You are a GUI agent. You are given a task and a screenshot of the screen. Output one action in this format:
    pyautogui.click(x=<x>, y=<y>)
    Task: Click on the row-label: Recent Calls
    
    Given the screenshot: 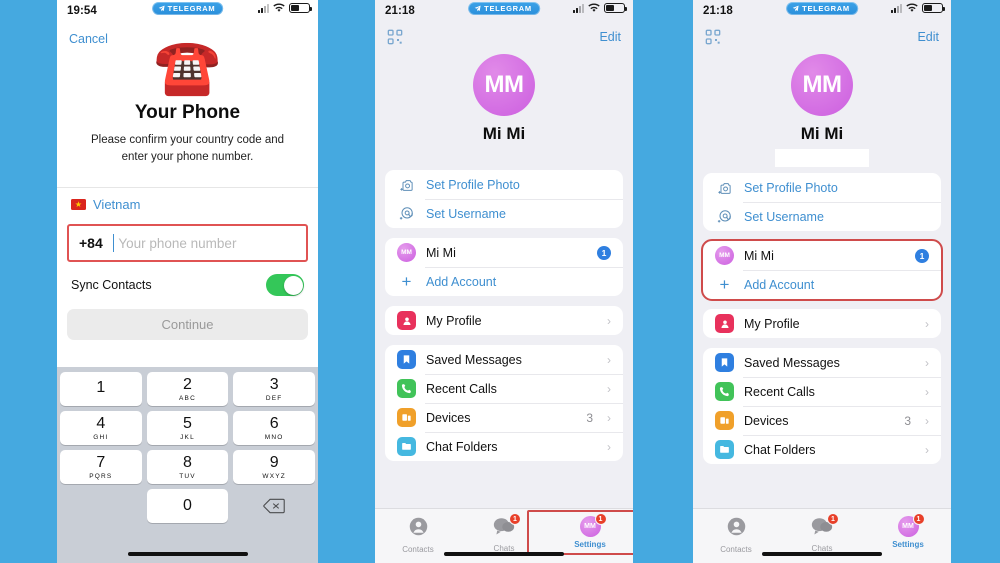 What is the action you would take?
    pyautogui.click(x=779, y=391)
    